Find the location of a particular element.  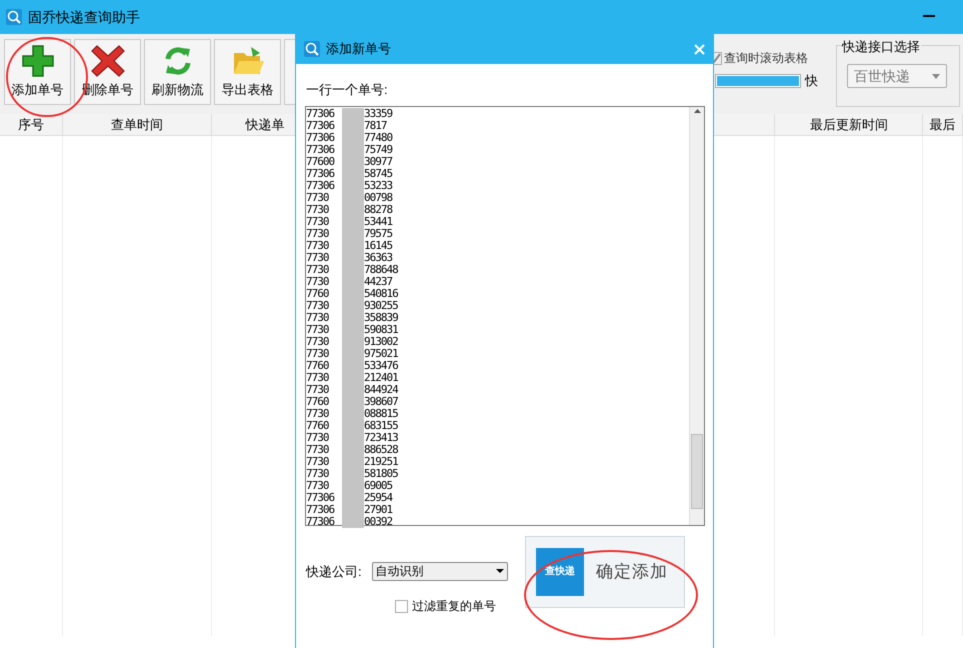

number-end: 44237 is located at coordinates (378, 282).